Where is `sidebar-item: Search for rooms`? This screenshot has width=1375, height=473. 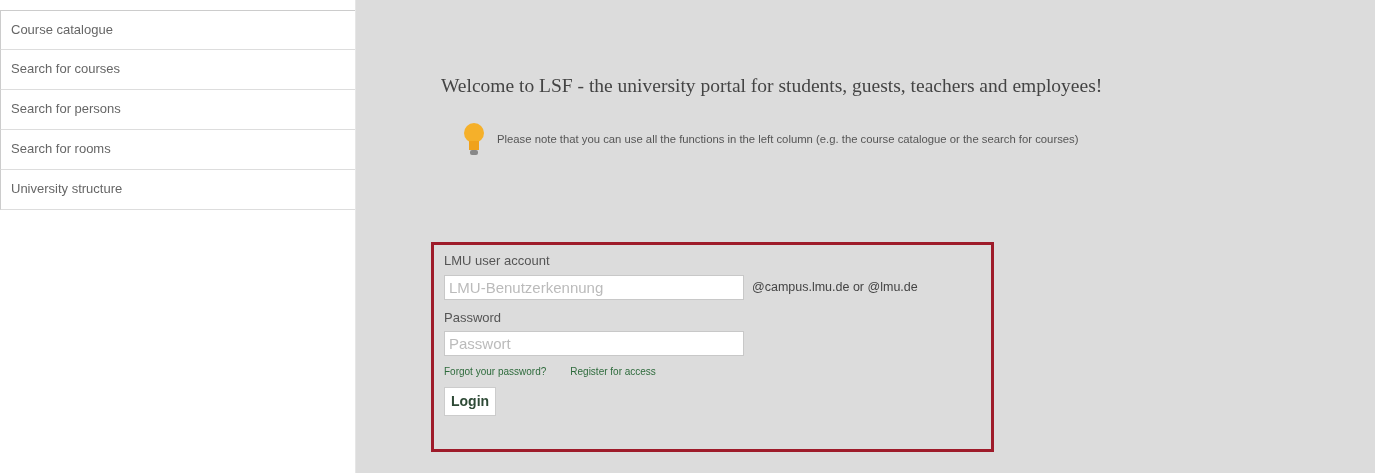
sidebar-item: Search for rooms is located at coordinates (177, 150).